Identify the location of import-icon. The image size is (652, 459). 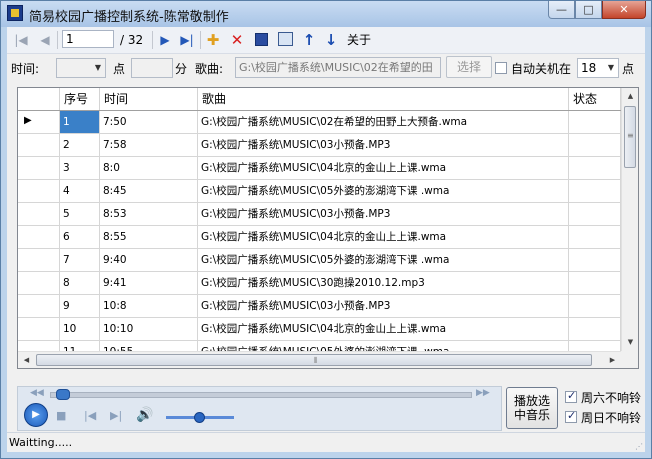
(285, 39).